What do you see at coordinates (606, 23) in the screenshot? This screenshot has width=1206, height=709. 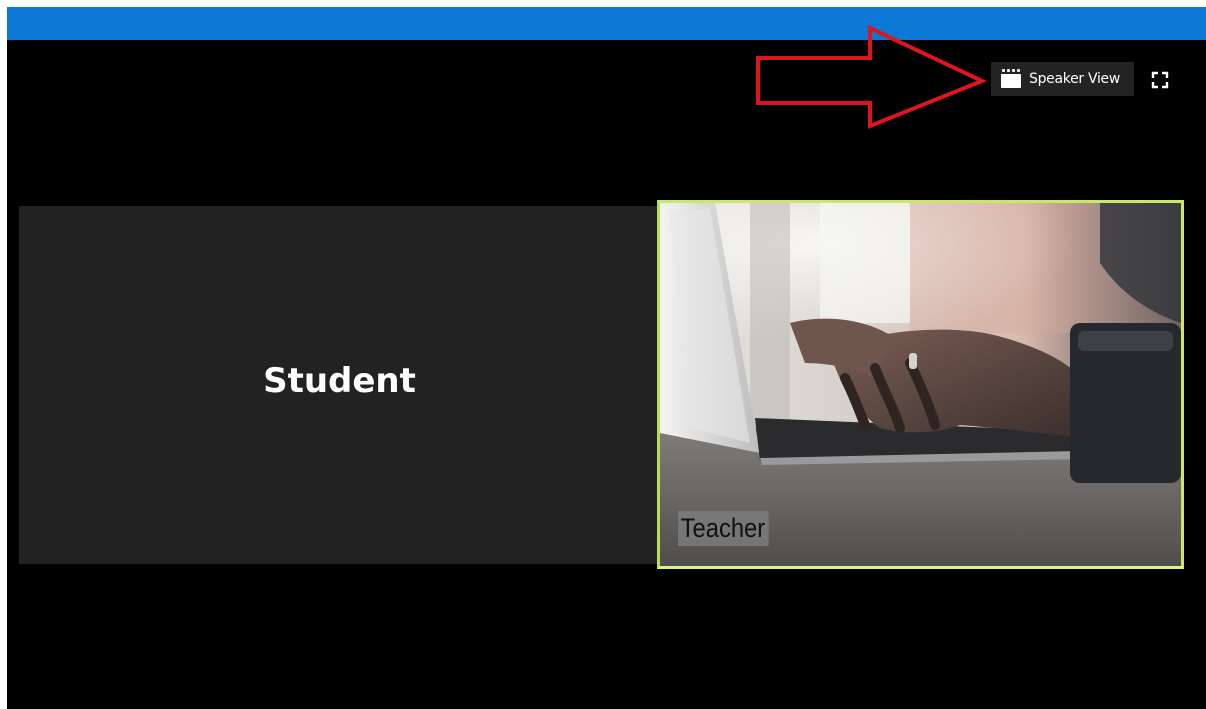 I see `title-bar` at bounding box center [606, 23].